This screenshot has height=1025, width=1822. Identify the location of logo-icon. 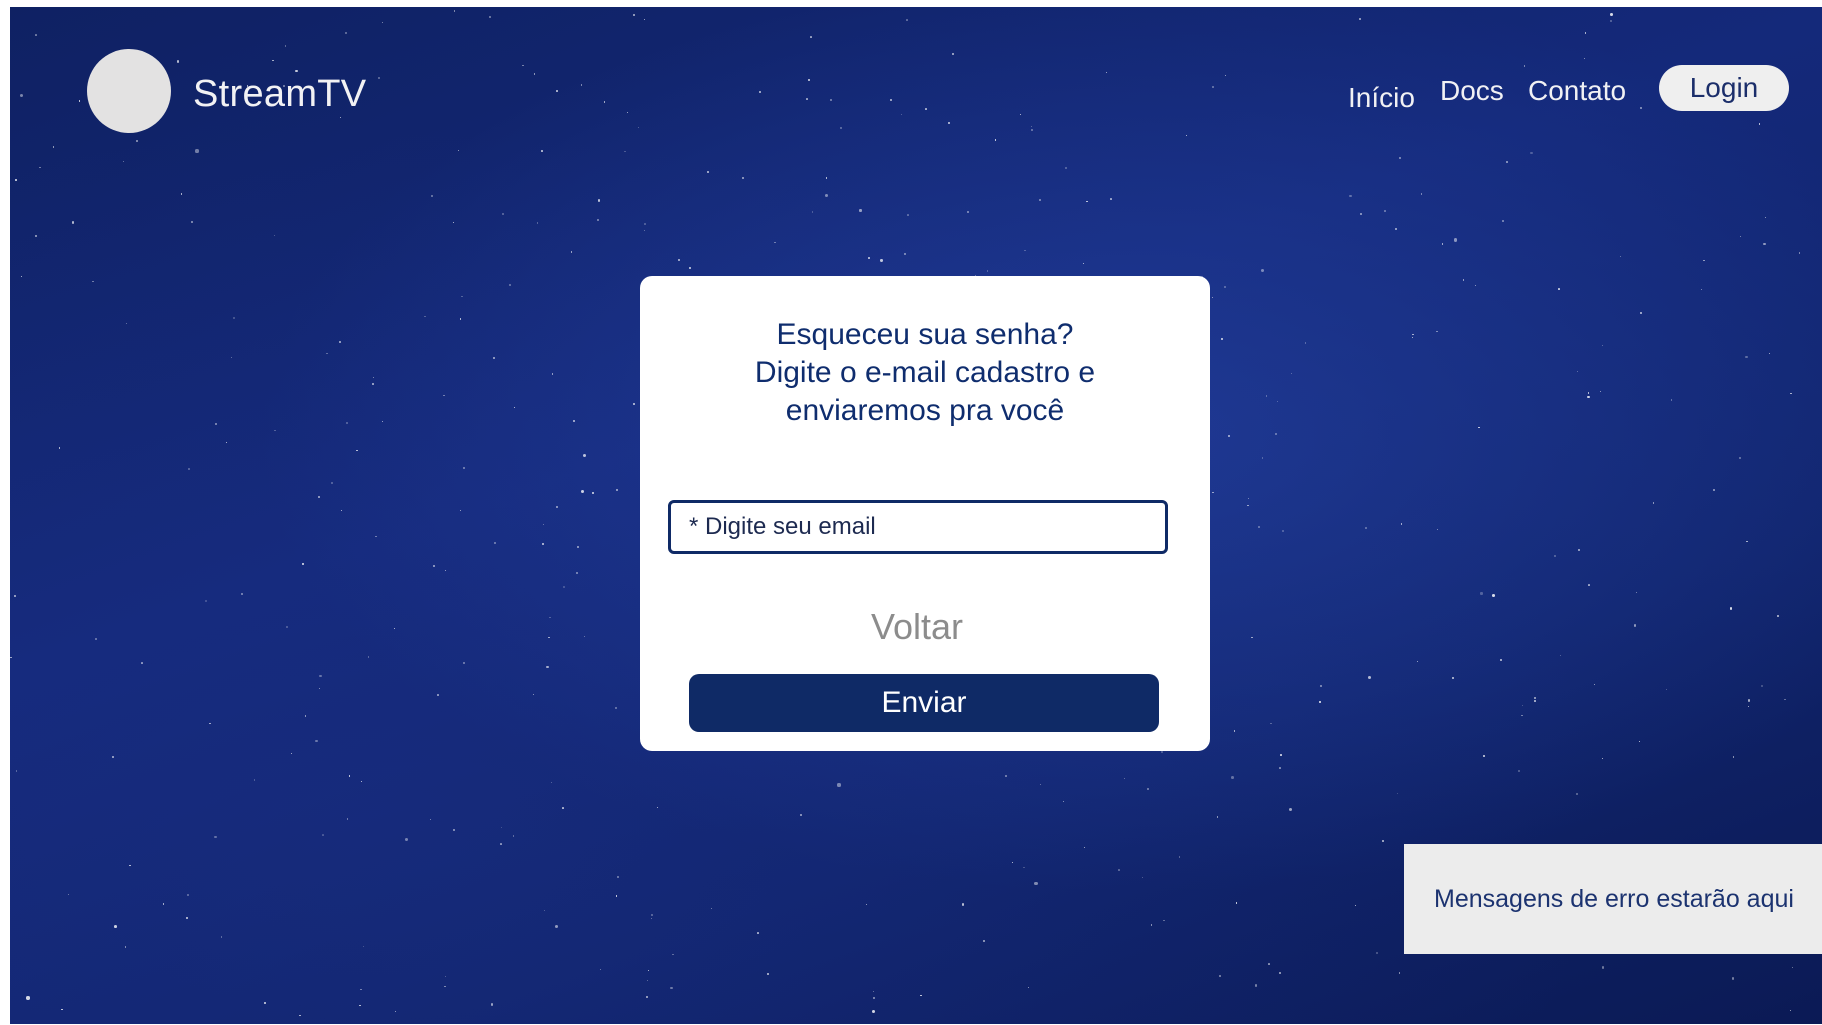
(129, 91).